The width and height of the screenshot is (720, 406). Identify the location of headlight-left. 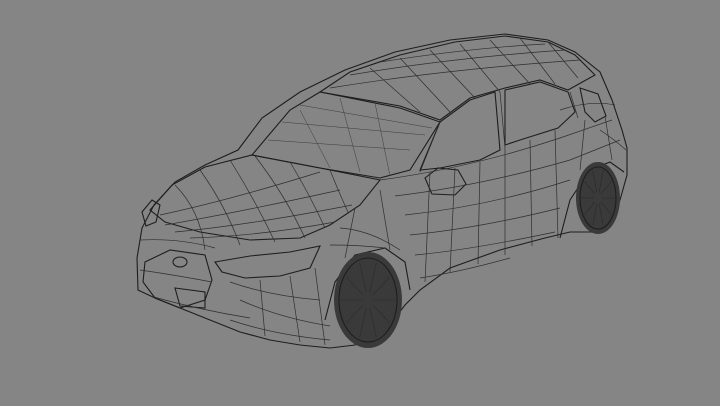
(267, 262).